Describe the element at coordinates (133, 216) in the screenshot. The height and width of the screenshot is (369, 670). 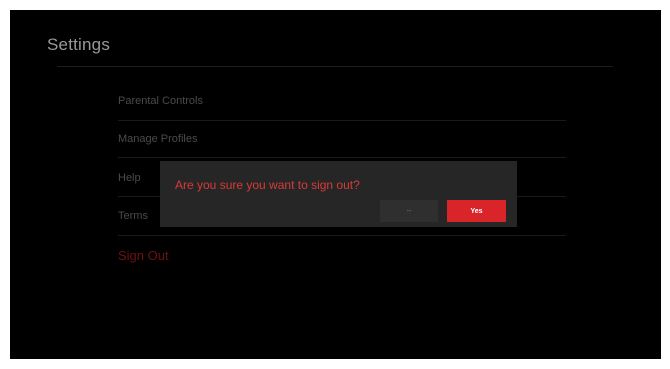
I see `menu-item-terms: Terms` at that location.